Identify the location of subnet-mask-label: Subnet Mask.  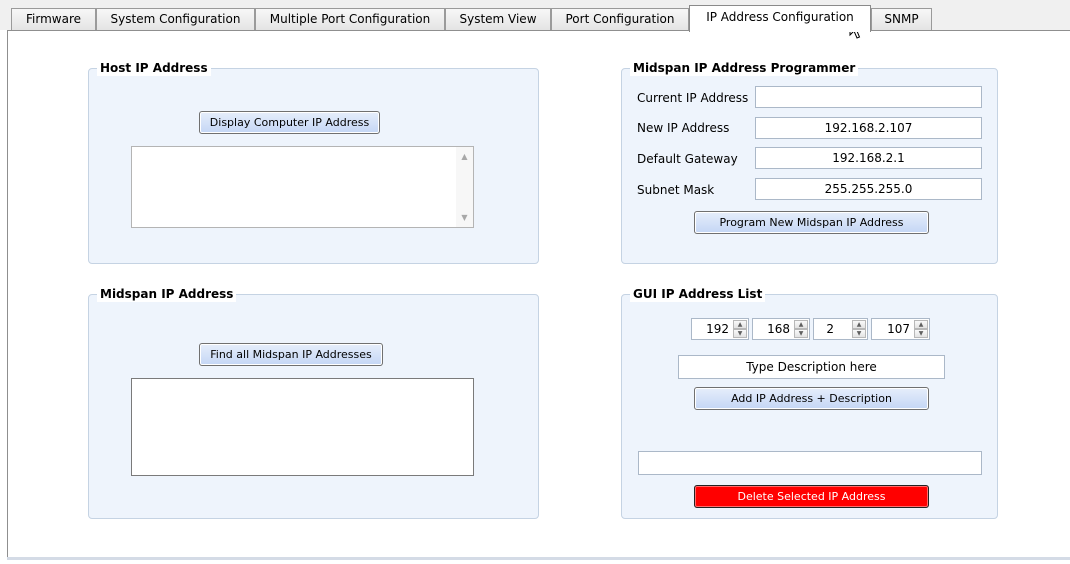
(676, 190).